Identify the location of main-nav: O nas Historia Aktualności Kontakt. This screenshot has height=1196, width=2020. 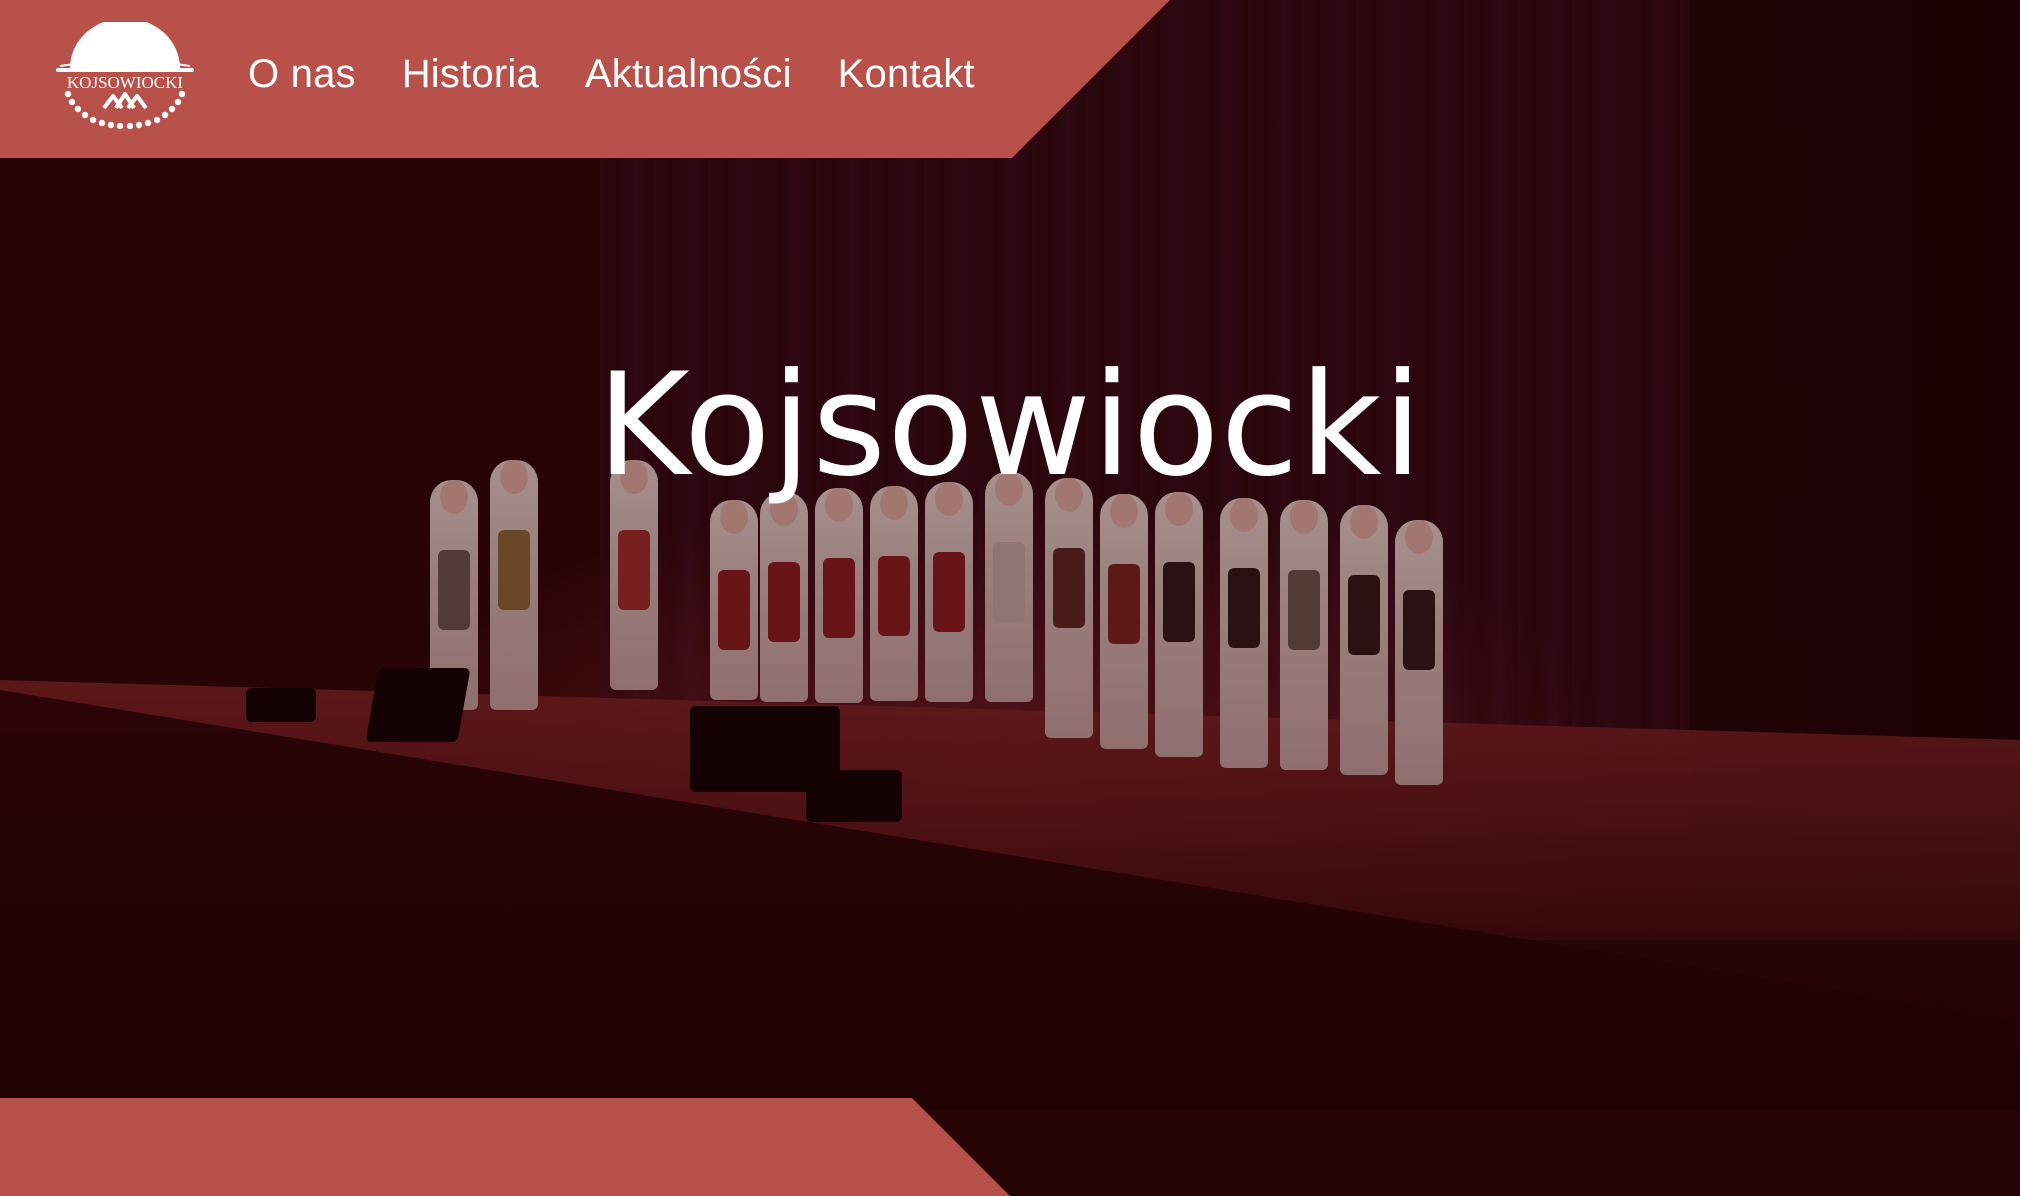
(611, 74).